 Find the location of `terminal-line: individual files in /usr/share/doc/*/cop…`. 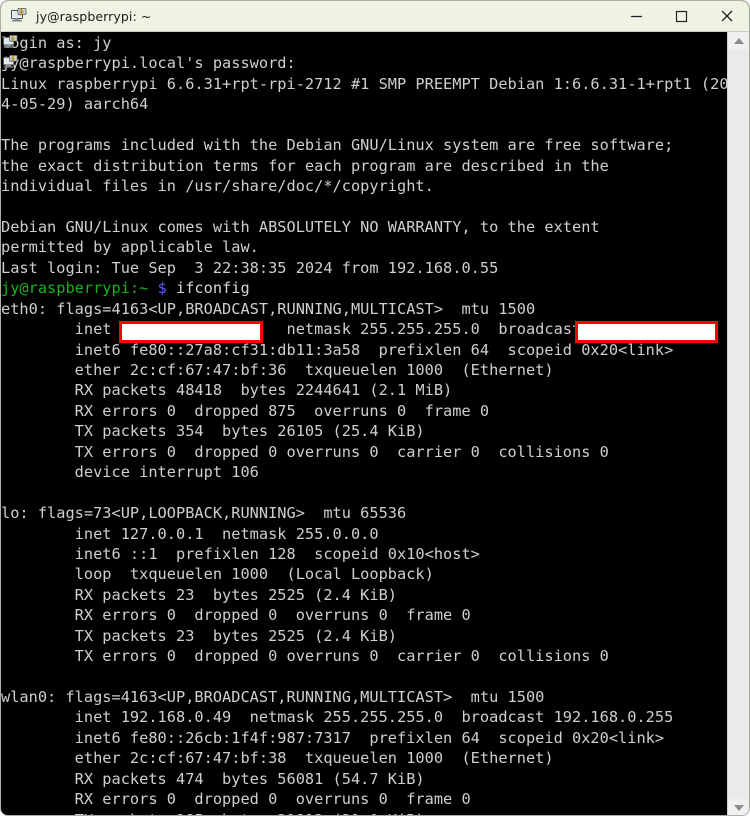

terminal-line: individual files in /usr/share/doc/*/cop… is located at coordinates (217, 186).